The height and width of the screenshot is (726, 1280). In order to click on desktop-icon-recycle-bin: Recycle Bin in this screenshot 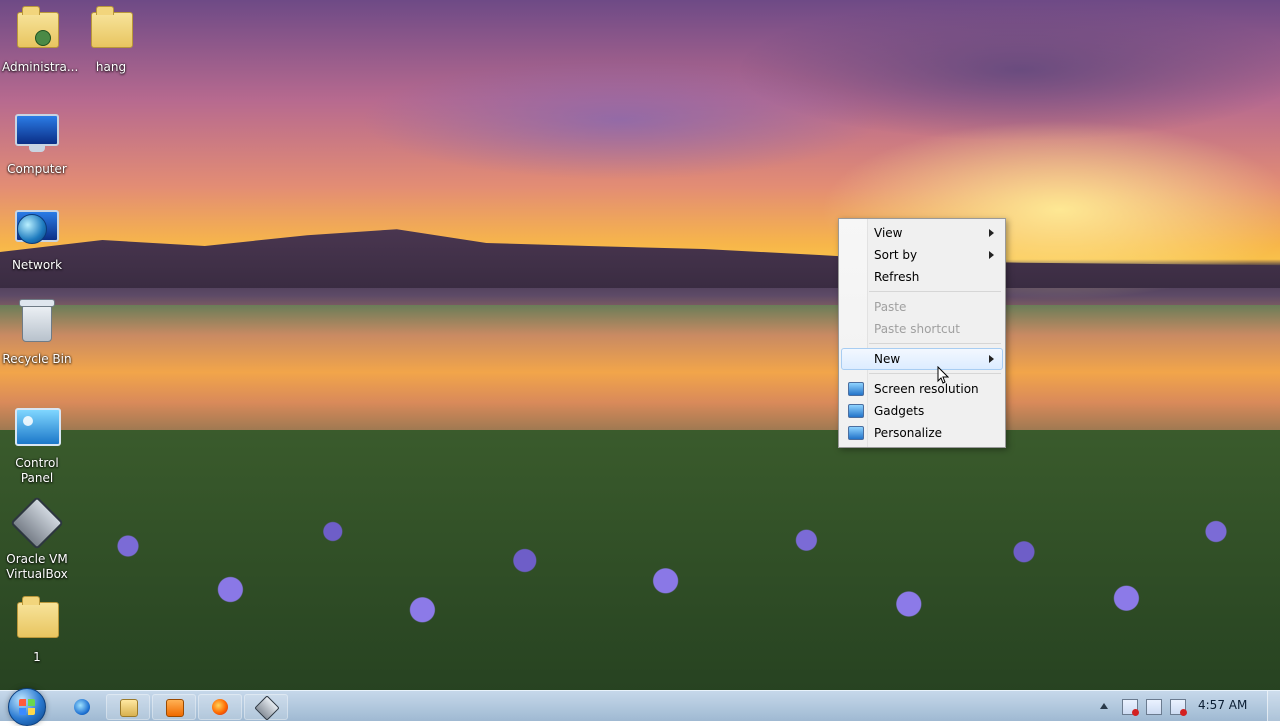, I will do `click(37, 333)`.